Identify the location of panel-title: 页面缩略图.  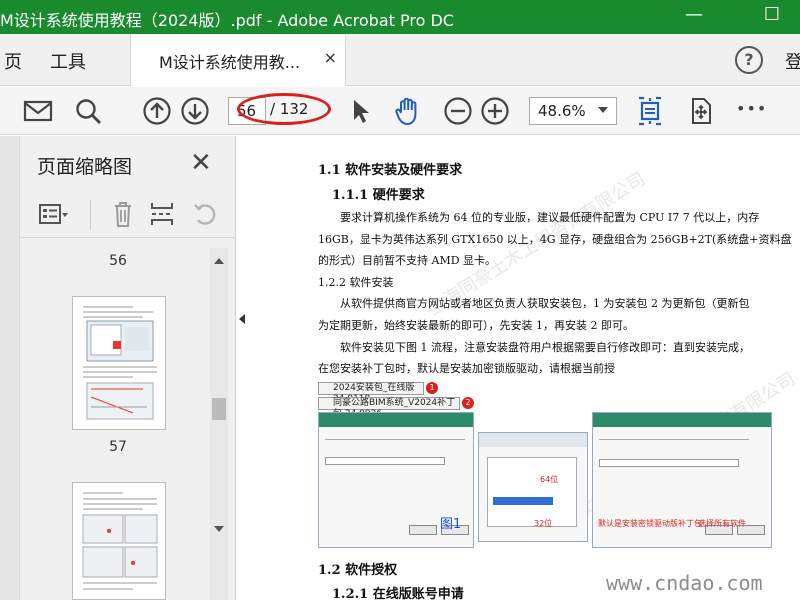
(85, 167).